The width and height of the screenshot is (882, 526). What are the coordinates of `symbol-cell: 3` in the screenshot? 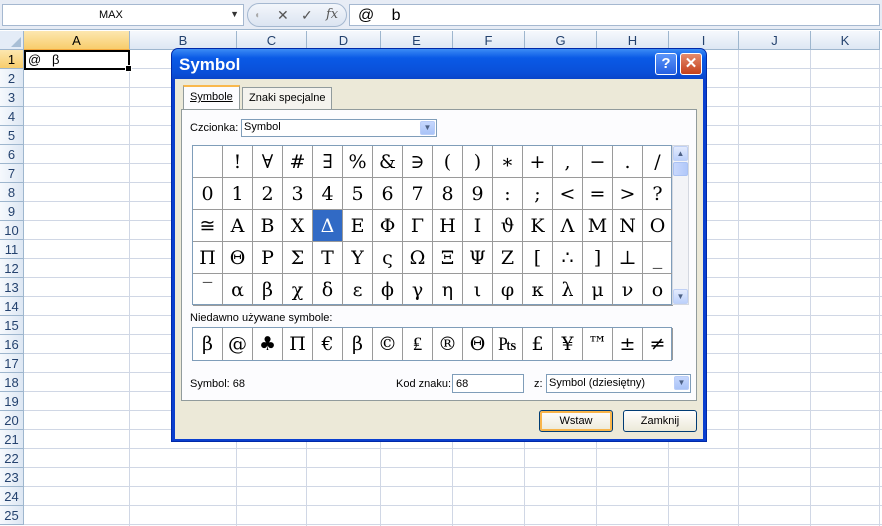 It's located at (298, 194).